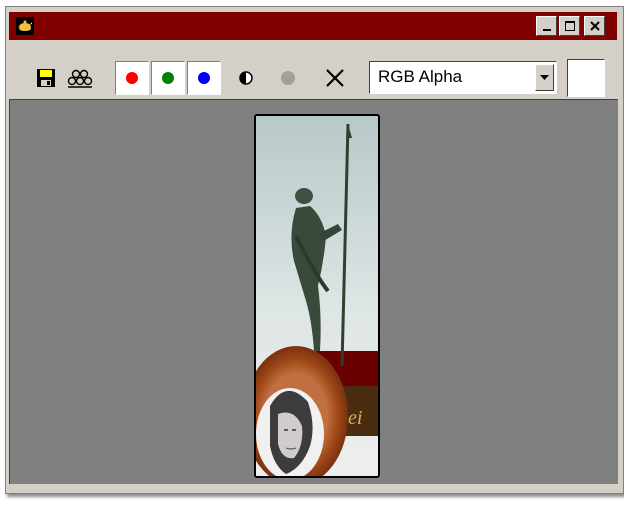 This screenshot has width=624, height=509. Describe the element at coordinates (586, 78) in the screenshot. I see `background-color-swatch` at that location.